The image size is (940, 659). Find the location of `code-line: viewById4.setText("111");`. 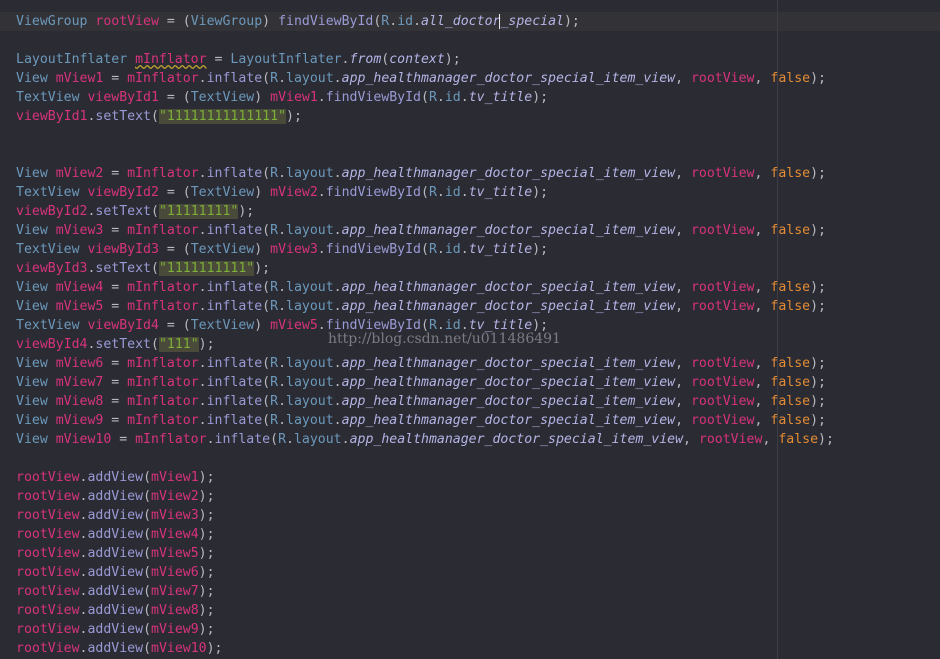

code-line: viewById4.setText("111"); is located at coordinates (115, 344).